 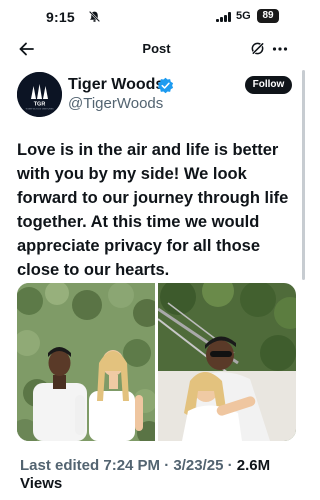 I want to click on back-arrow-icon, so click(x=27, y=49).